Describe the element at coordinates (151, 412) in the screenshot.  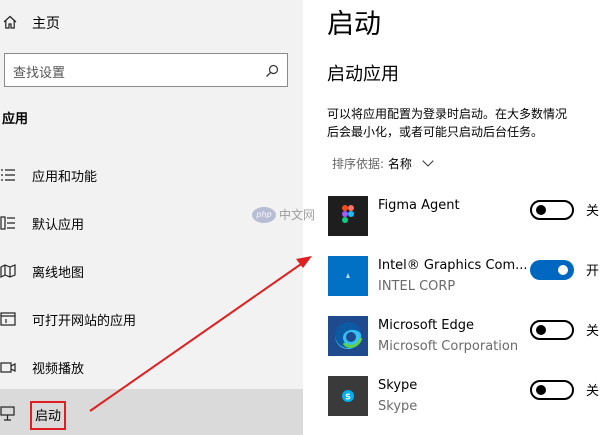
I see `sidebar-item-startup: 启动` at that location.